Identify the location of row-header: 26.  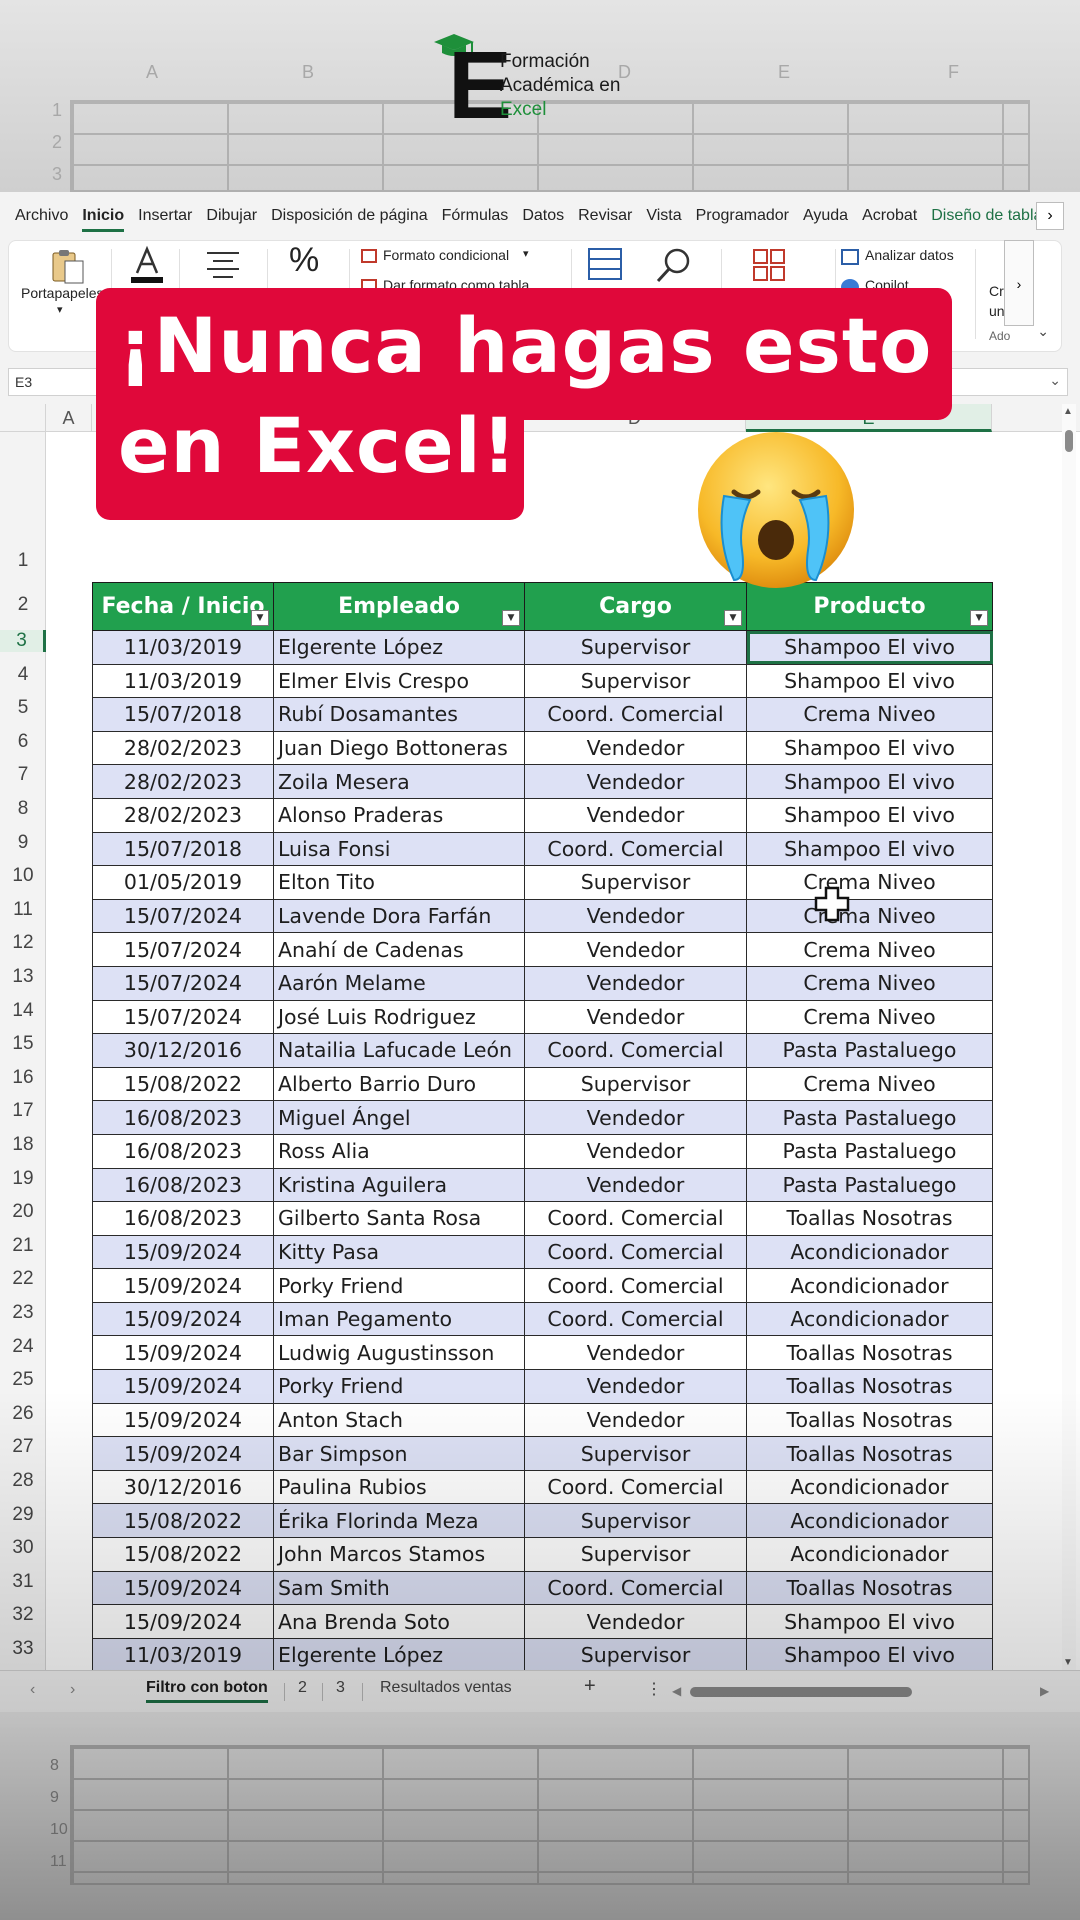
(23, 1414).